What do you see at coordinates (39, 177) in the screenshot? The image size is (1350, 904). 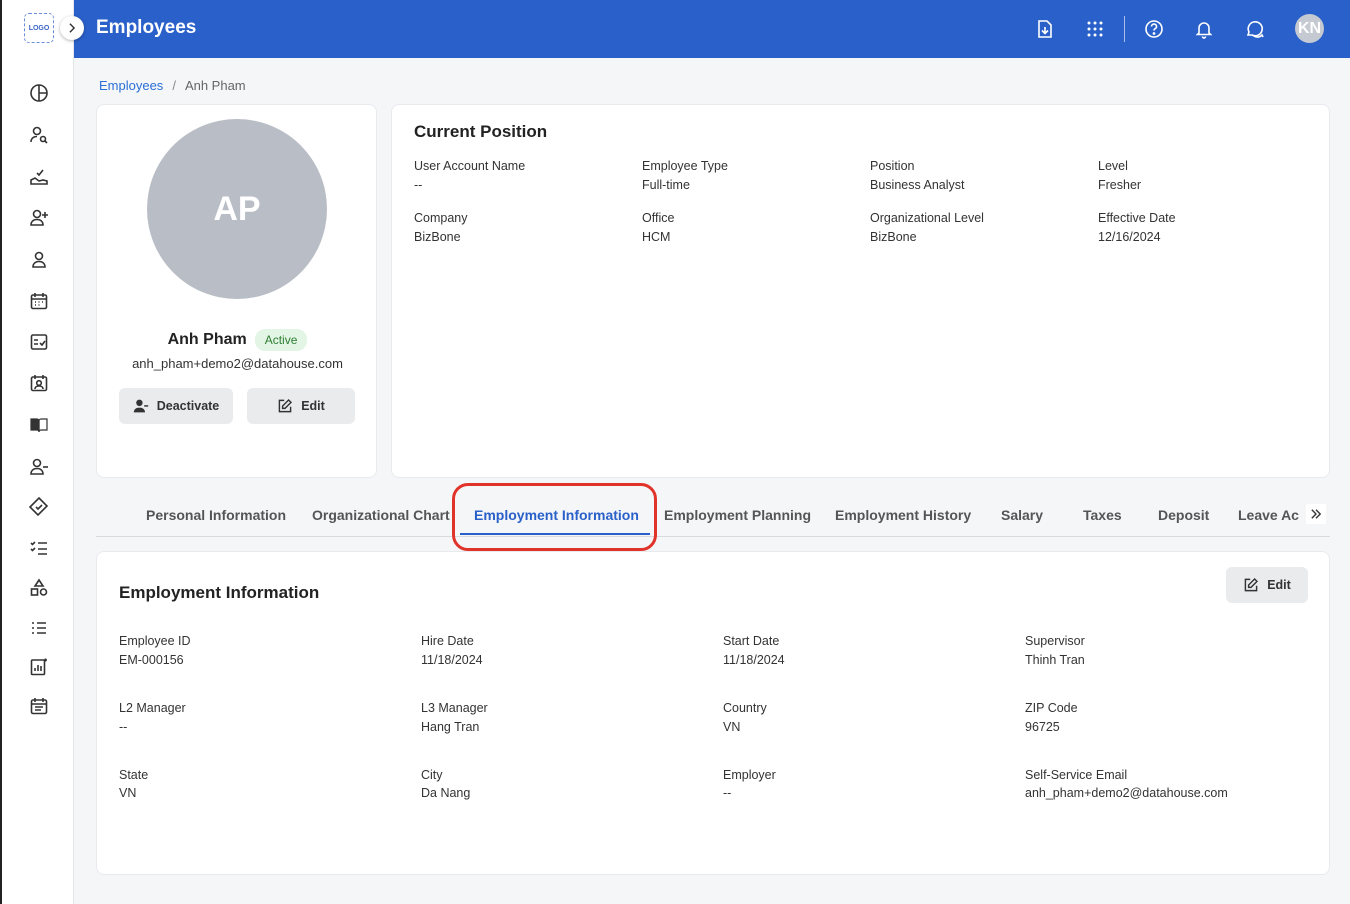 I see `handshake-check-icon` at bounding box center [39, 177].